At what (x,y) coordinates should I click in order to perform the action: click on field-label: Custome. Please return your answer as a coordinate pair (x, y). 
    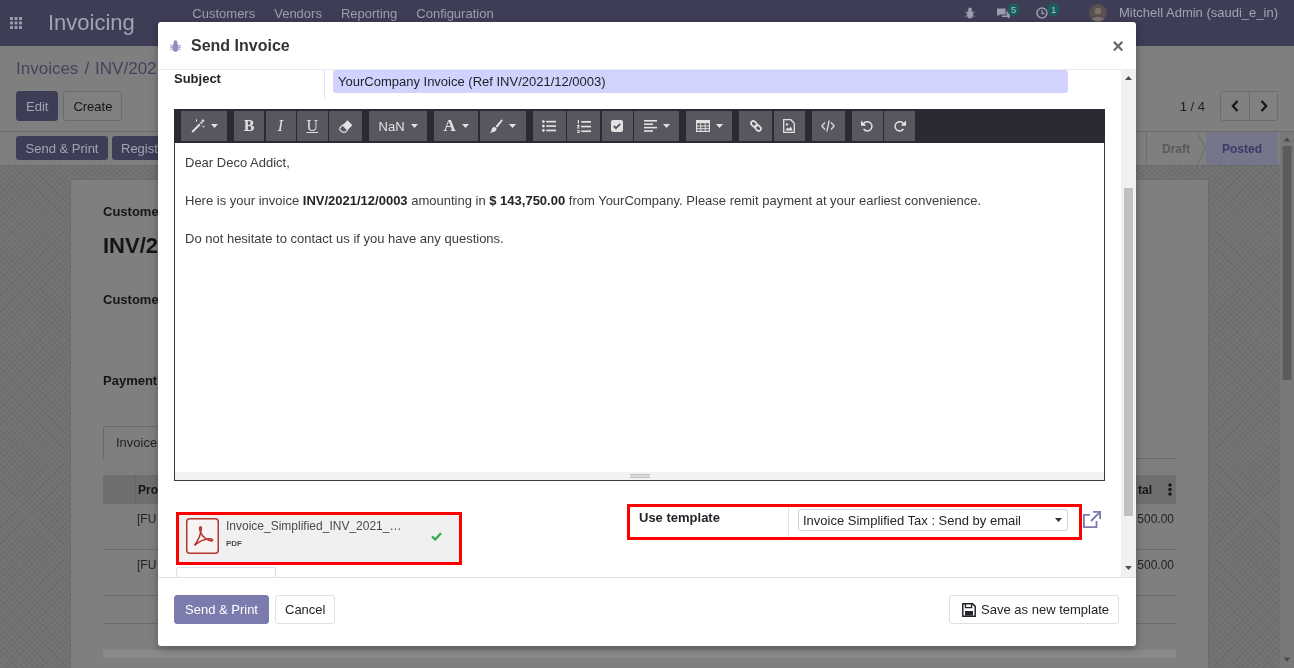
    Looking at the image, I should click on (131, 300).